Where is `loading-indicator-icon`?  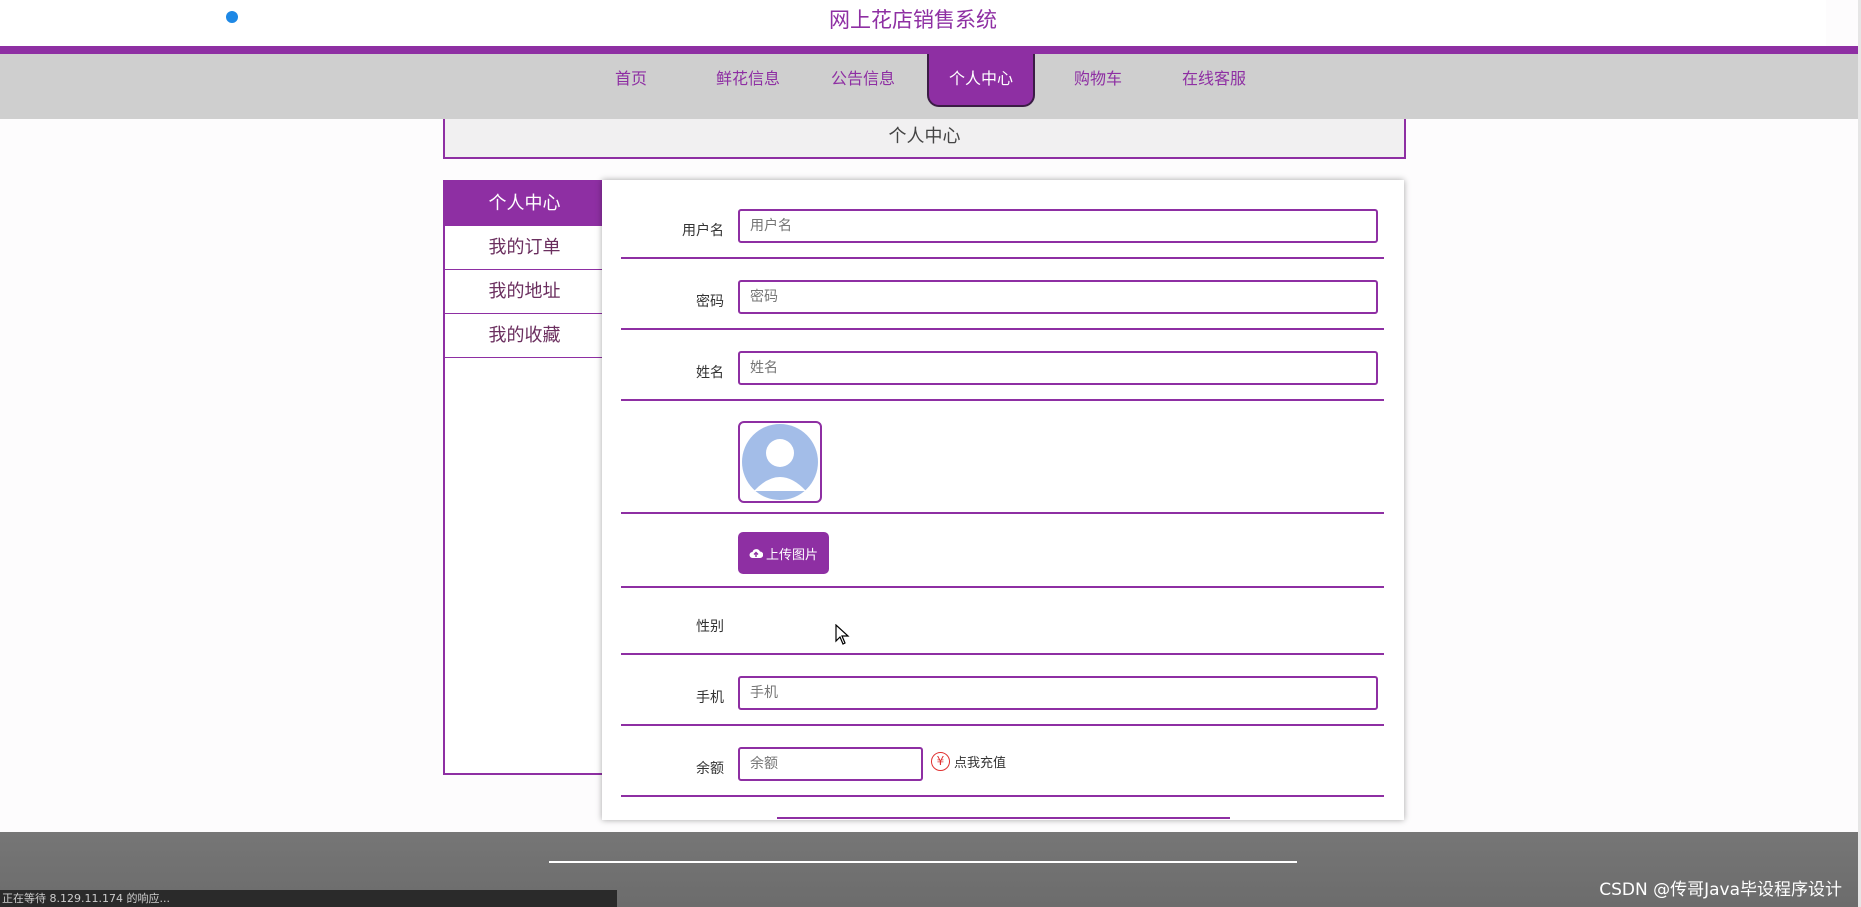
loading-indicator-icon is located at coordinates (232, 17).